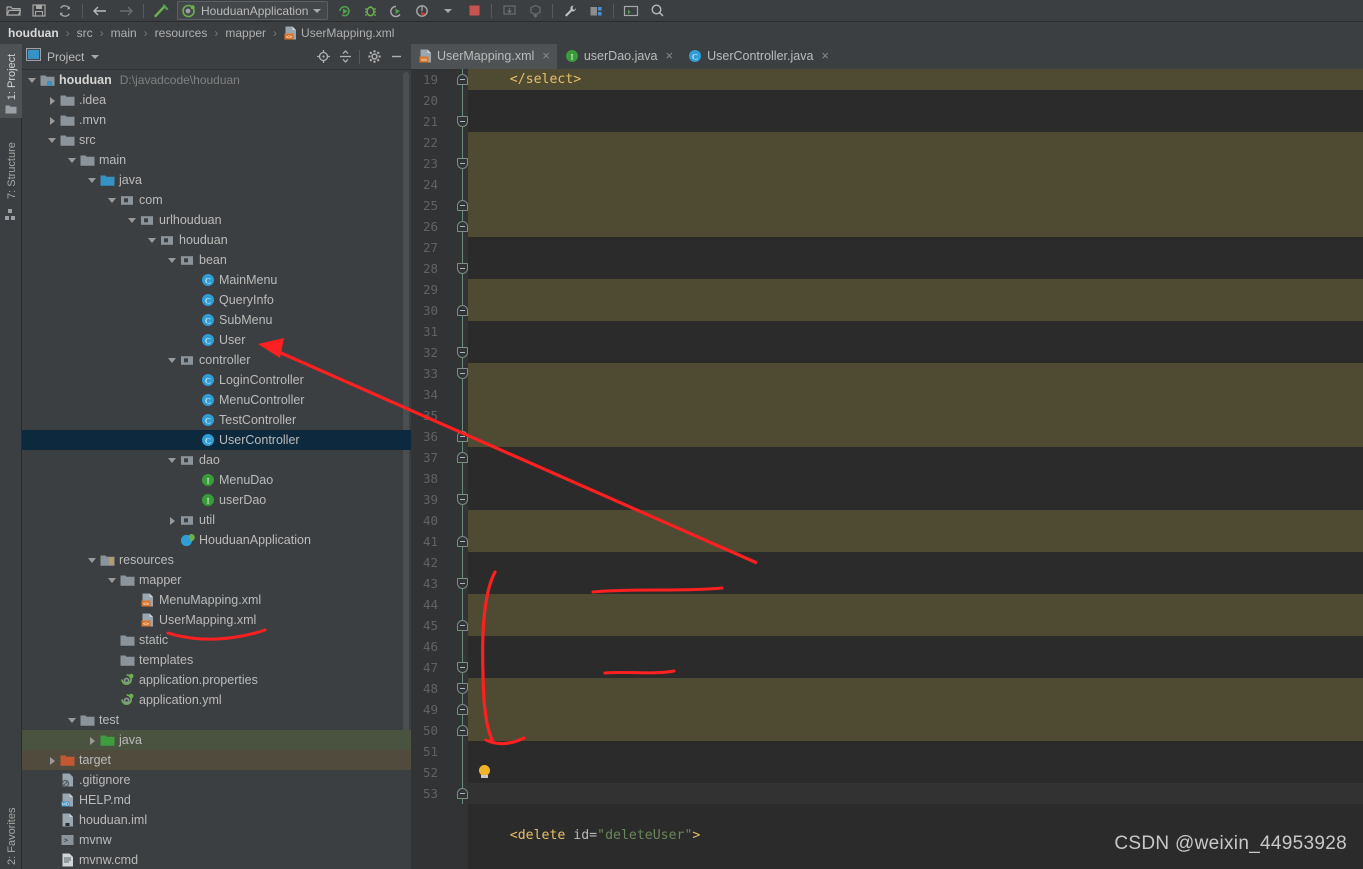 This screenshot has height=869, width=1363. I want to click on deploy-icon, so click(535, 11).